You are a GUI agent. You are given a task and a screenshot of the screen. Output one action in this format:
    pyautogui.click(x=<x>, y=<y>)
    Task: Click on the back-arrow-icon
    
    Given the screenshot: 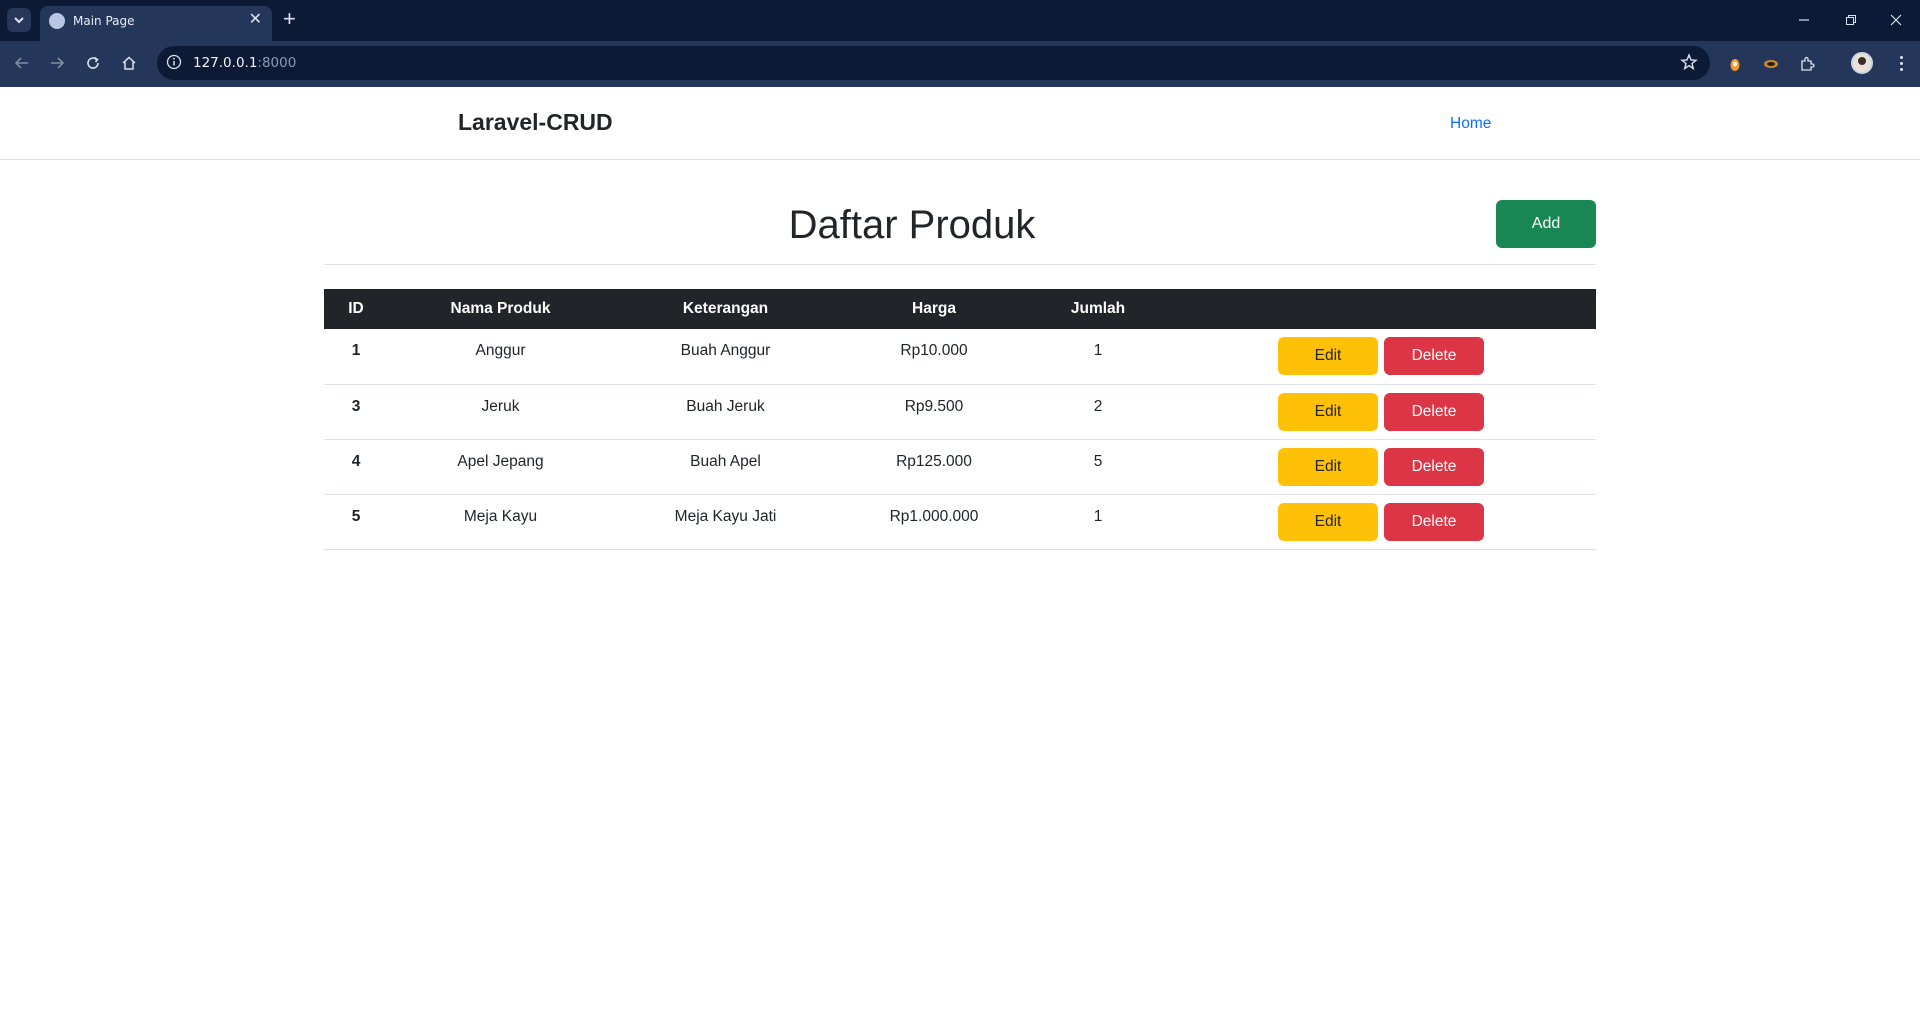 What is the action you would take?
    pyautogui.click(x=22, y=63)
    